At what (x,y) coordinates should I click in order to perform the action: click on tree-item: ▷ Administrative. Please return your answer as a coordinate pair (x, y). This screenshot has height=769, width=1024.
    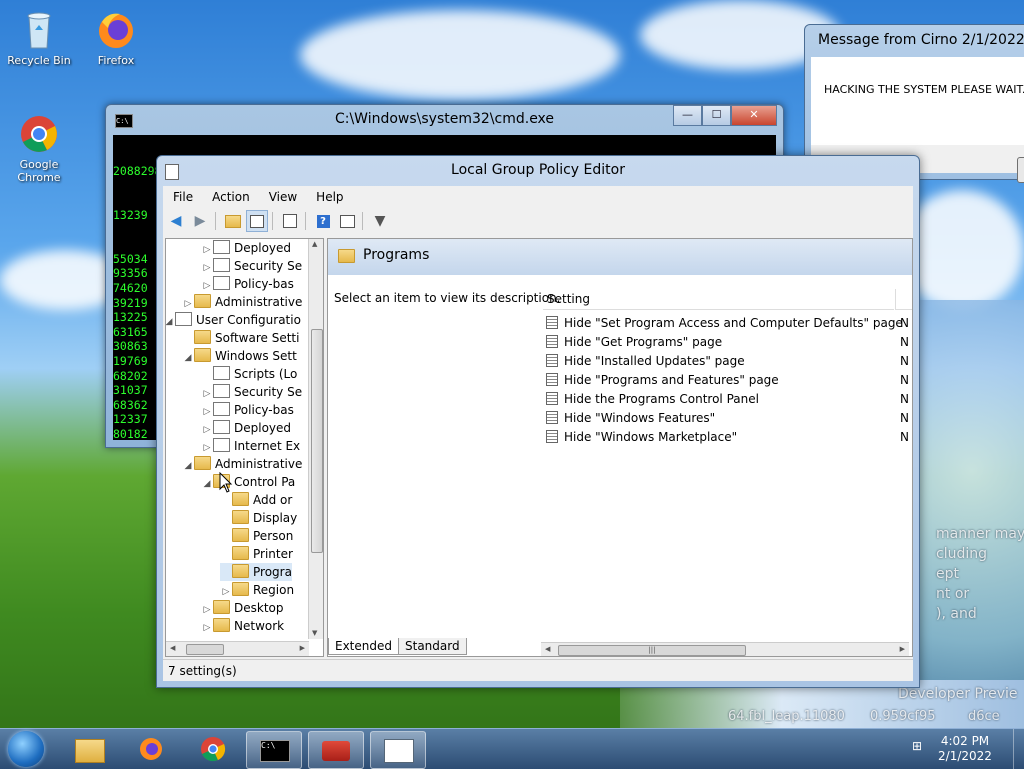
    Looking at the image, I should click on (242, 302).